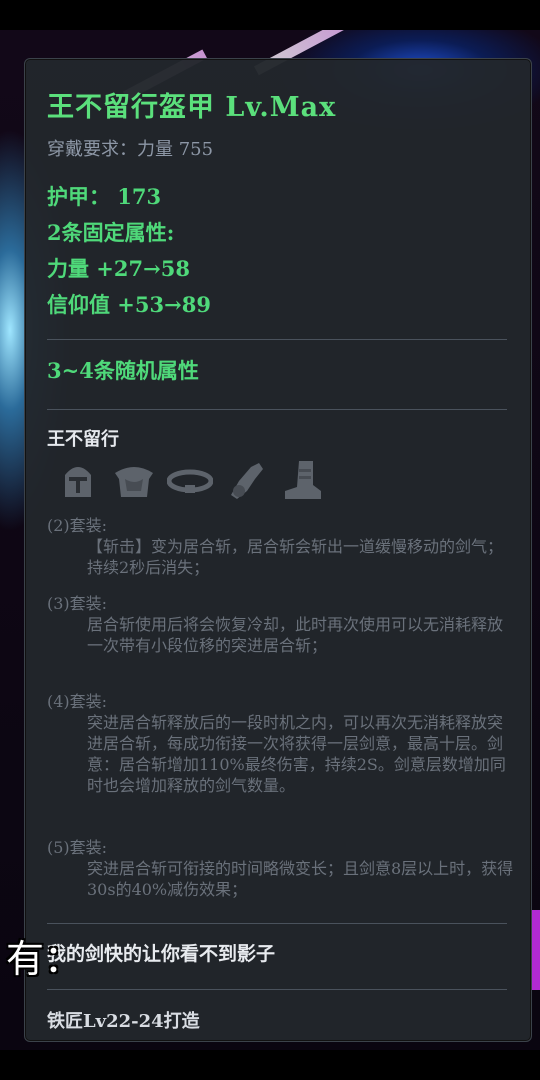 This screenshot has width=540, height=1080. Describe the element at coordinates (118, 268) in the screenshot. I see `fixed-attribute-strength: 力量 +27→58` at that location.